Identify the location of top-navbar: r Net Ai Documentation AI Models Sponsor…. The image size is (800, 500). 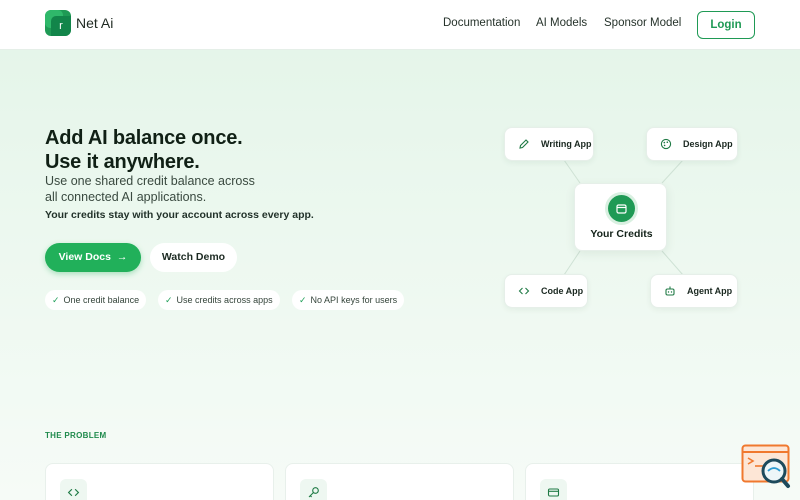
(400, 25).